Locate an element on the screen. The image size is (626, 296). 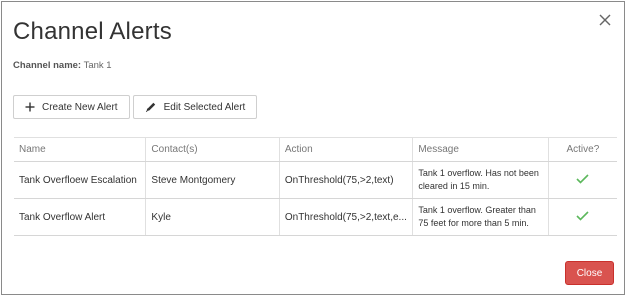
edit-selected-alert-button: Edit Selected Alert is located at coordinates (195, 107).